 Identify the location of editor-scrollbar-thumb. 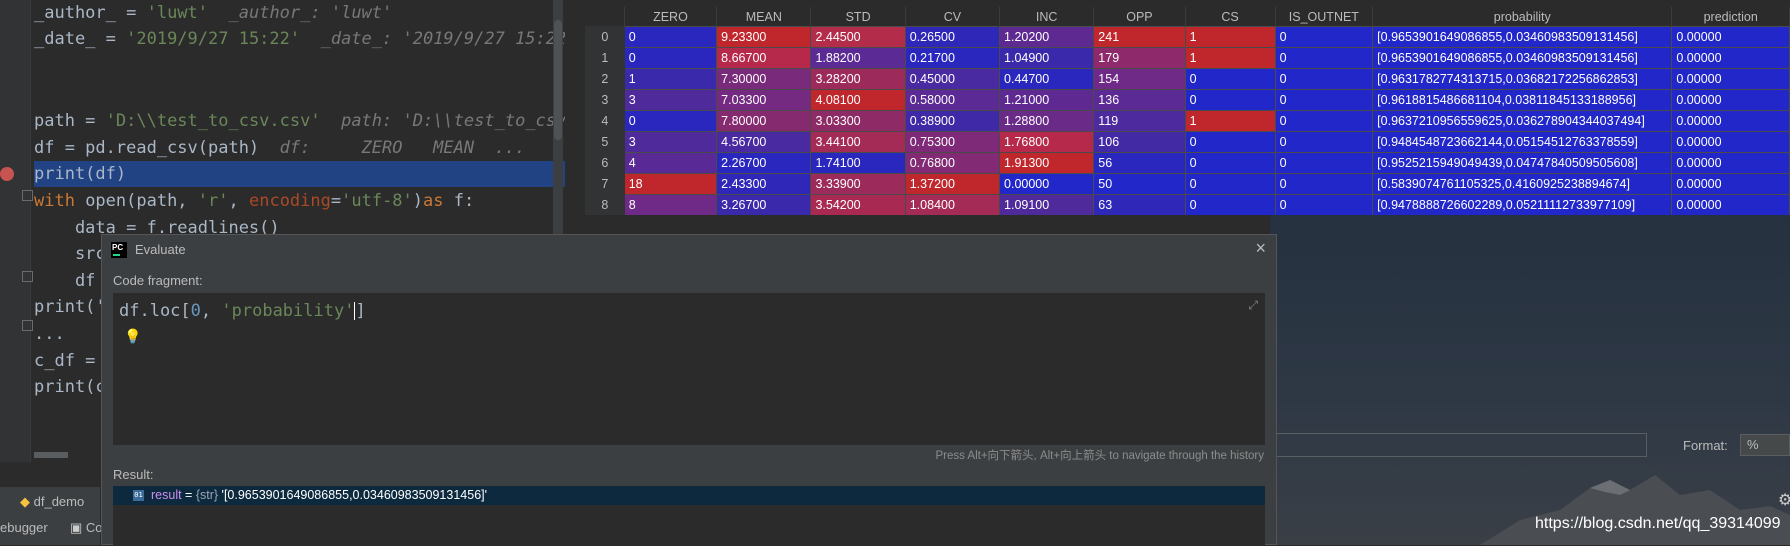
(558, 80).